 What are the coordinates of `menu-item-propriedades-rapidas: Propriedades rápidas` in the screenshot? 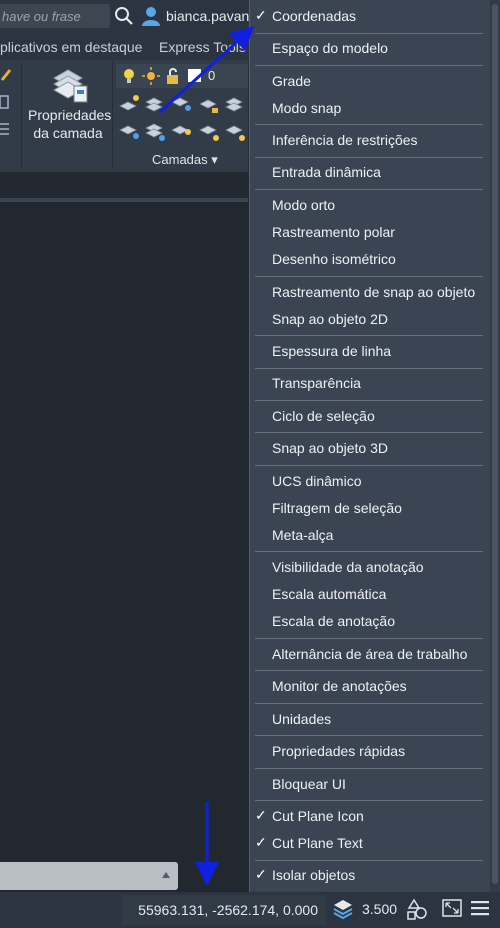 It's located at (369, 751).